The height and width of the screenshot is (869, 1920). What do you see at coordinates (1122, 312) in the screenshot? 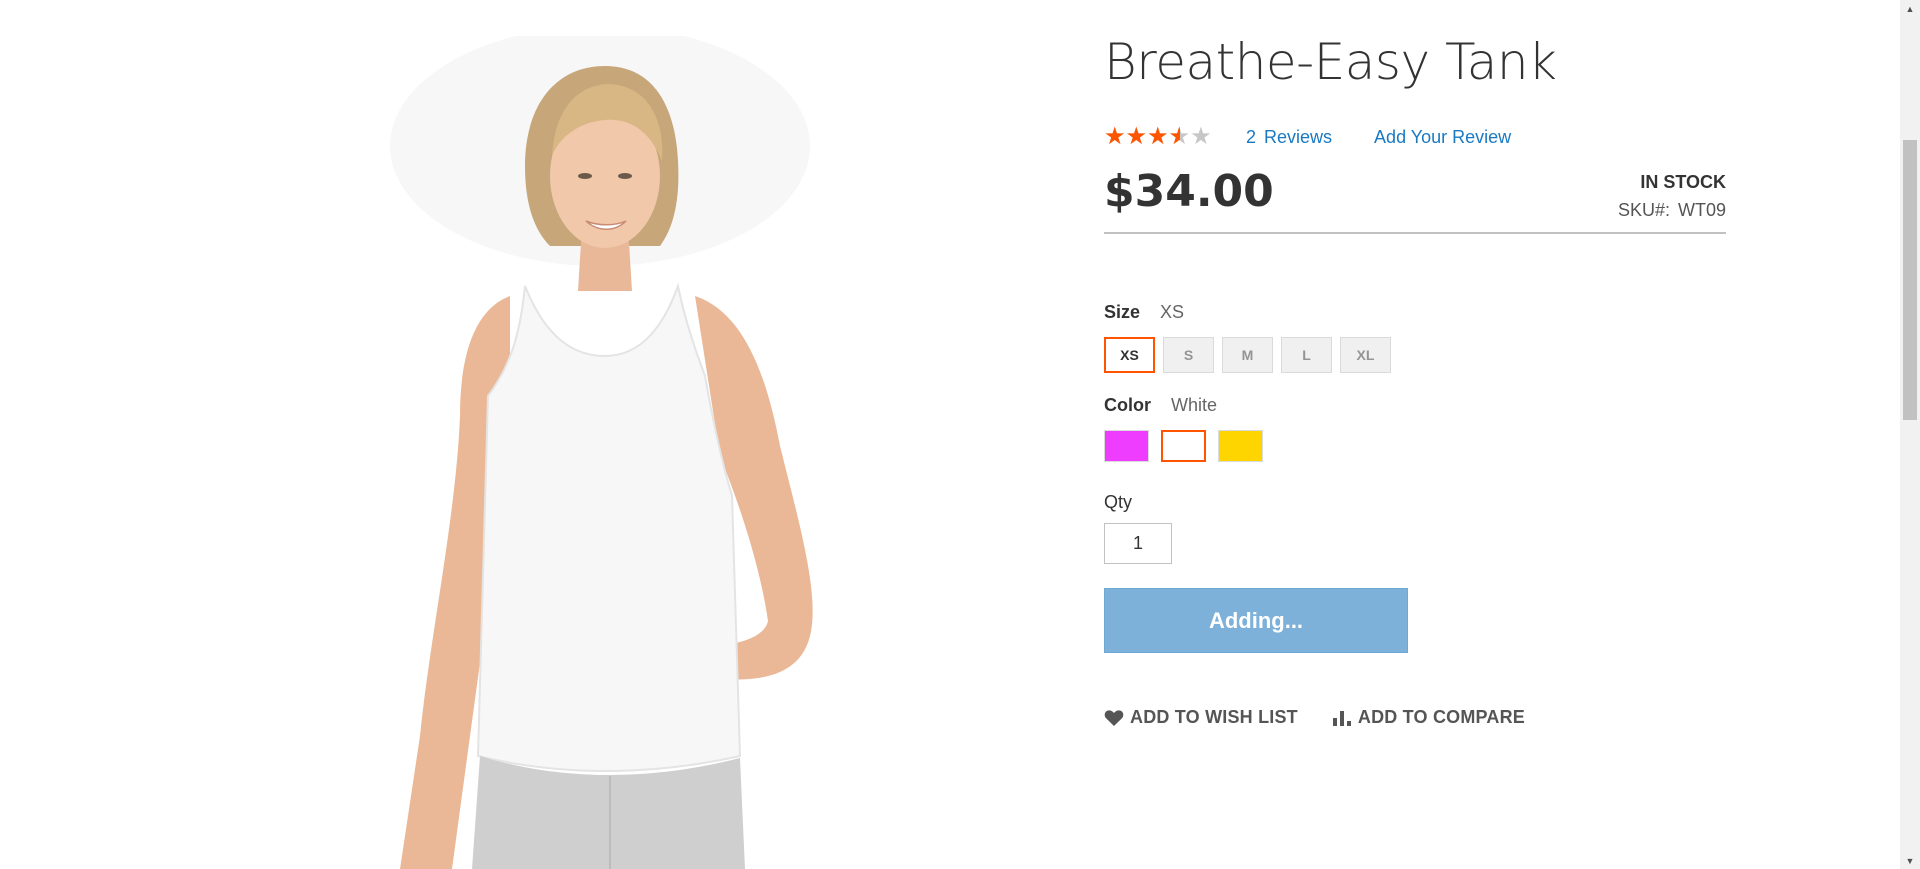
I see `size-label: Size` at bounding box center [1122, 312].